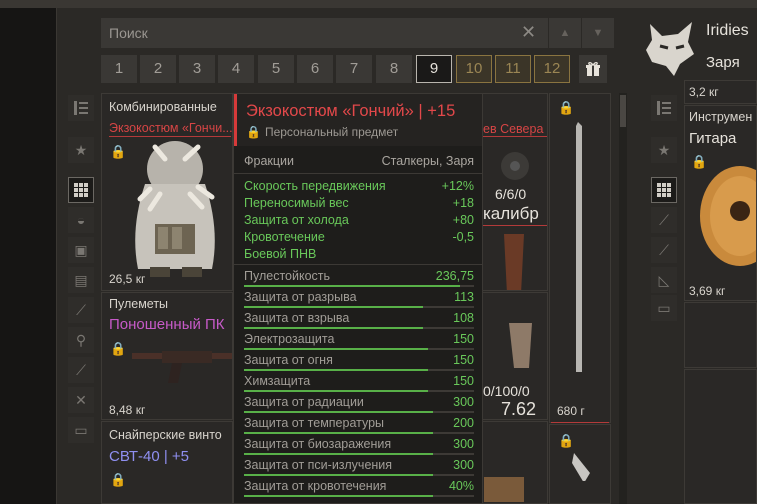 Image resolution: width=757 pixels, height=504 pixels. What do you see at coordinates (354, 69) in the screenshot?
I see `page-tab-7: 7` at bounding box center [354, 69].